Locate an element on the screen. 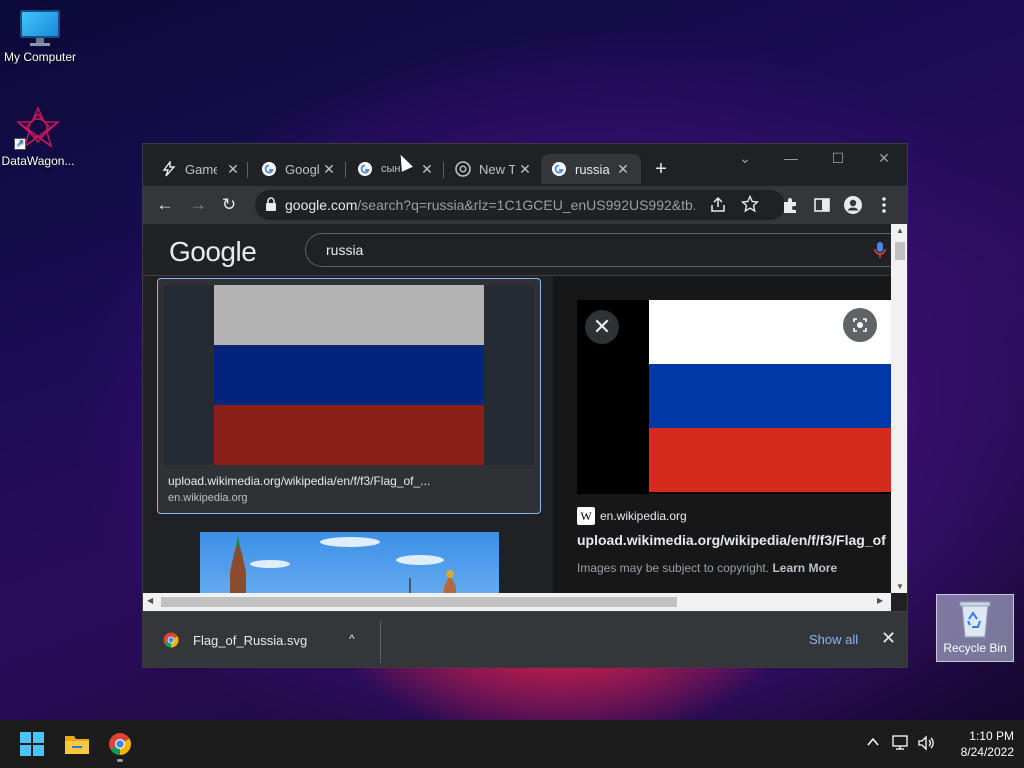 Image resolution: width=1024 pixels, height=768 pixels. desktop-icon-label: My Computer is located at coordinates (40, 57).